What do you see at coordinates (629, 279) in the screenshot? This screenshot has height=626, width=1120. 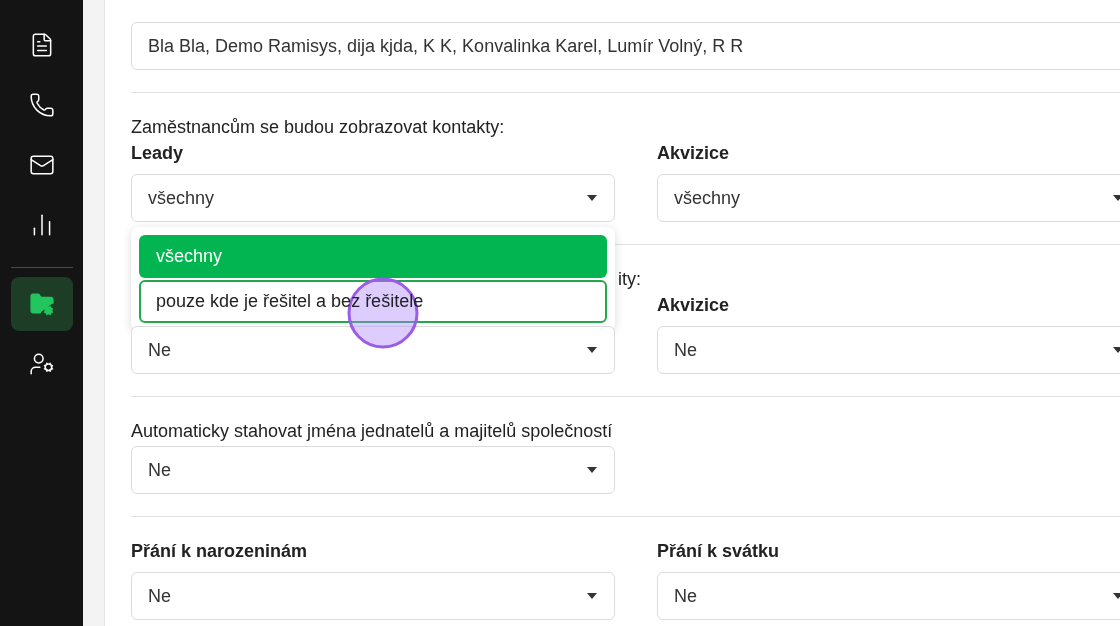 I see `section-caption: ity:` at bounding box center [629, 279].